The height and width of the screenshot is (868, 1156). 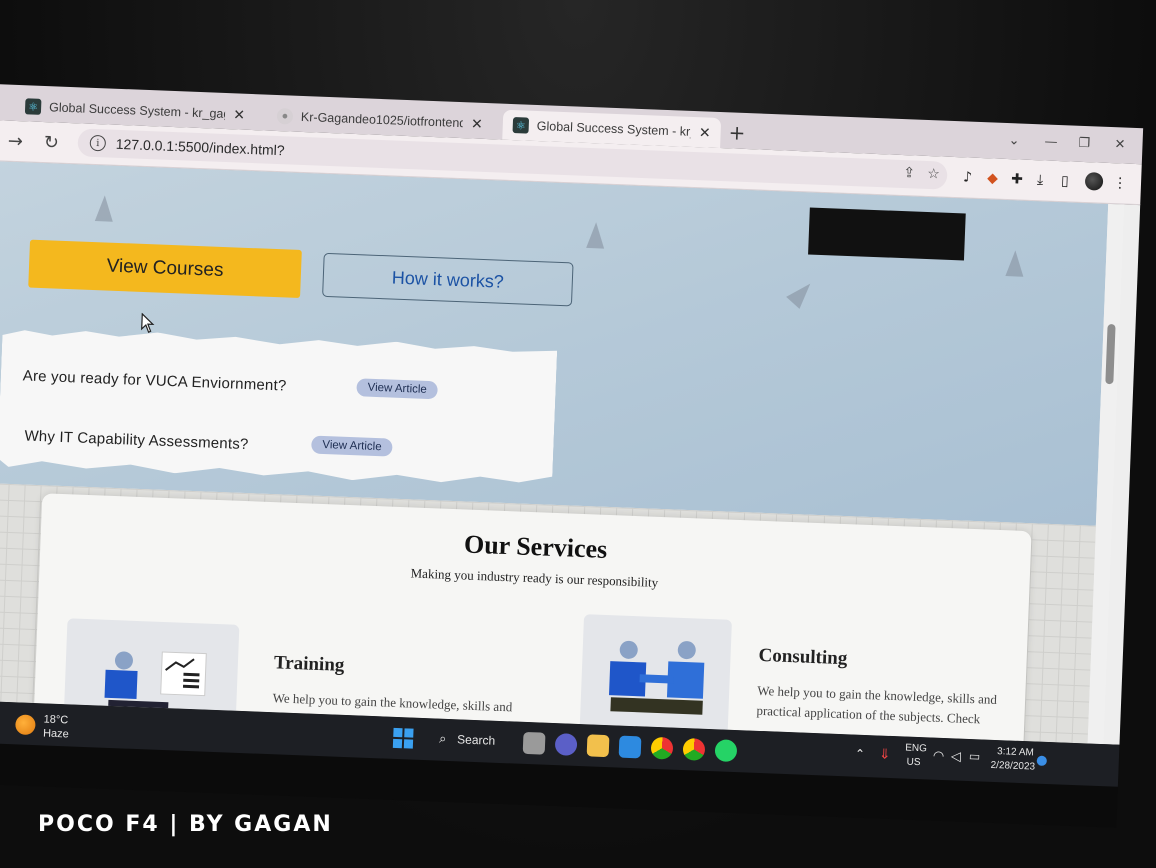 I want to click on extensions-puzzle-icon: ✚, so click(x=1017, y=179).